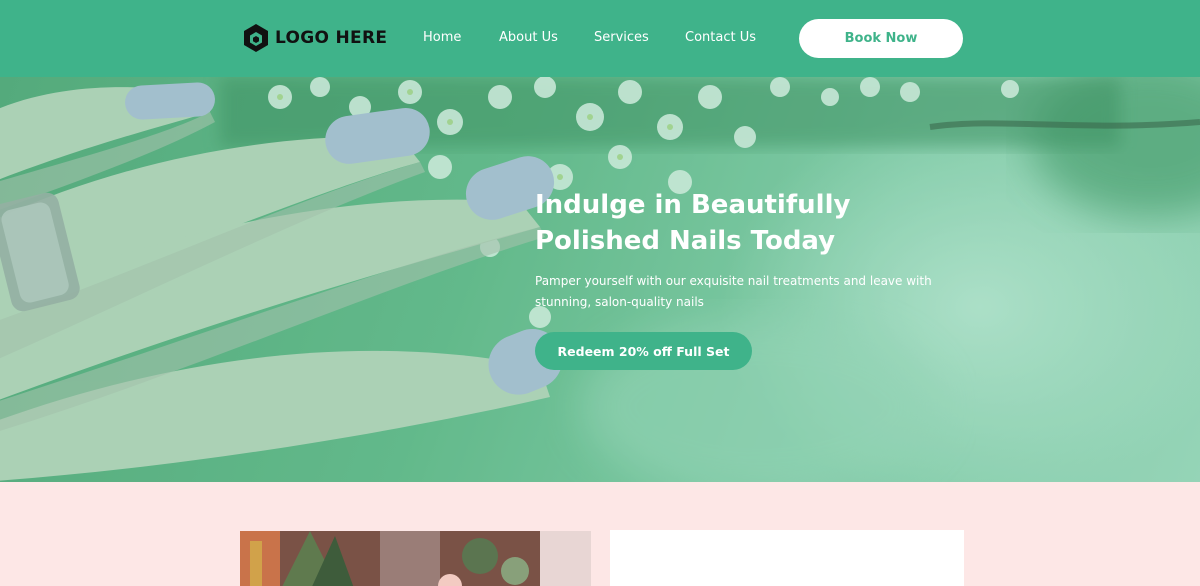 The height and width of the screenshot is (586, 1200). What do you see at coordinates (442, 37) in the screenshot?
I see `nav-home: Home` at bounding box center [442, 37].